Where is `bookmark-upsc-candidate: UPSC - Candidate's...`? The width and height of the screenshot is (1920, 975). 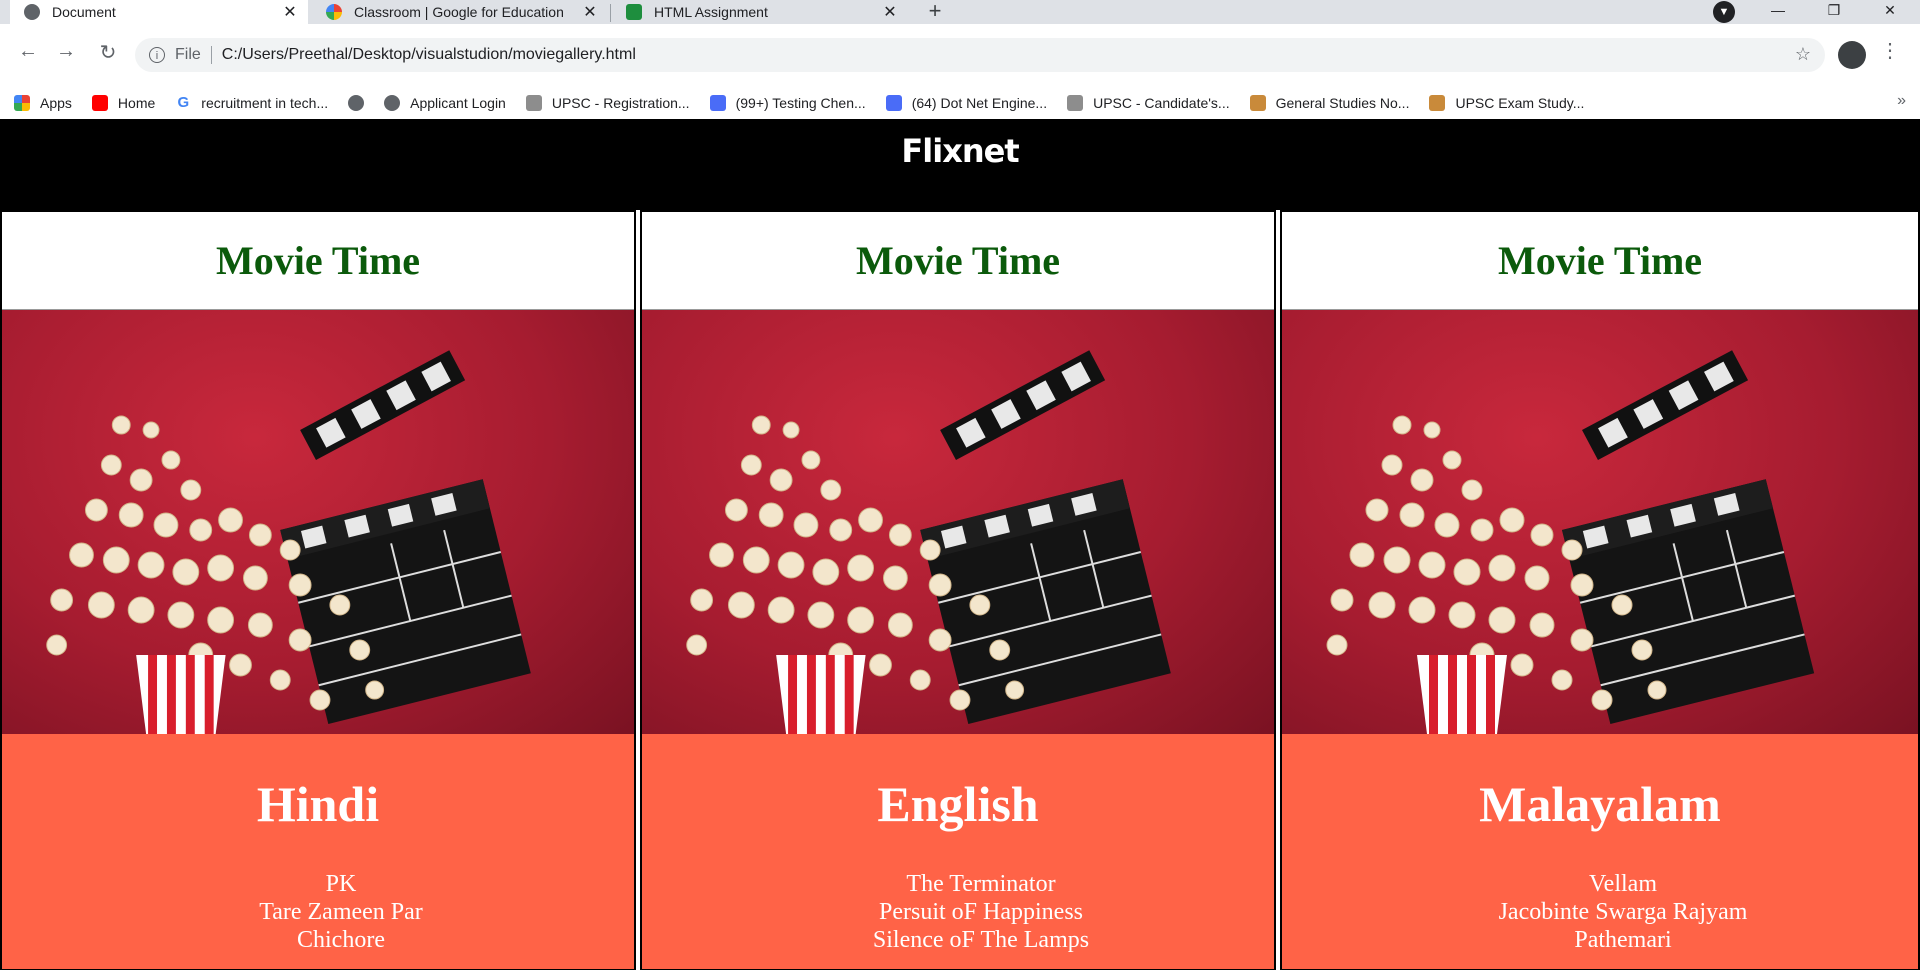 bookmark-upsc-candidate: UPSC - Candidate's... is located at coordinates (1148, 102).